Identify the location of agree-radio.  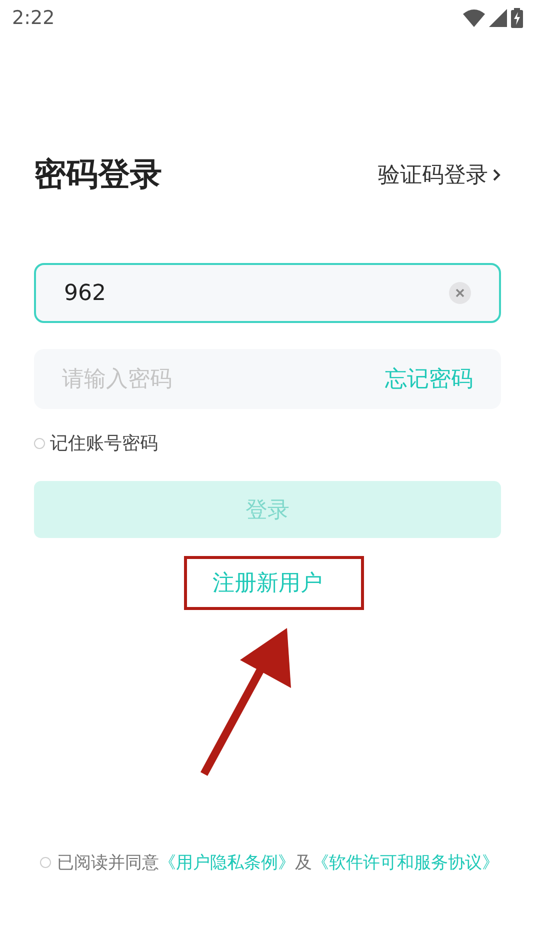
(45, 862).